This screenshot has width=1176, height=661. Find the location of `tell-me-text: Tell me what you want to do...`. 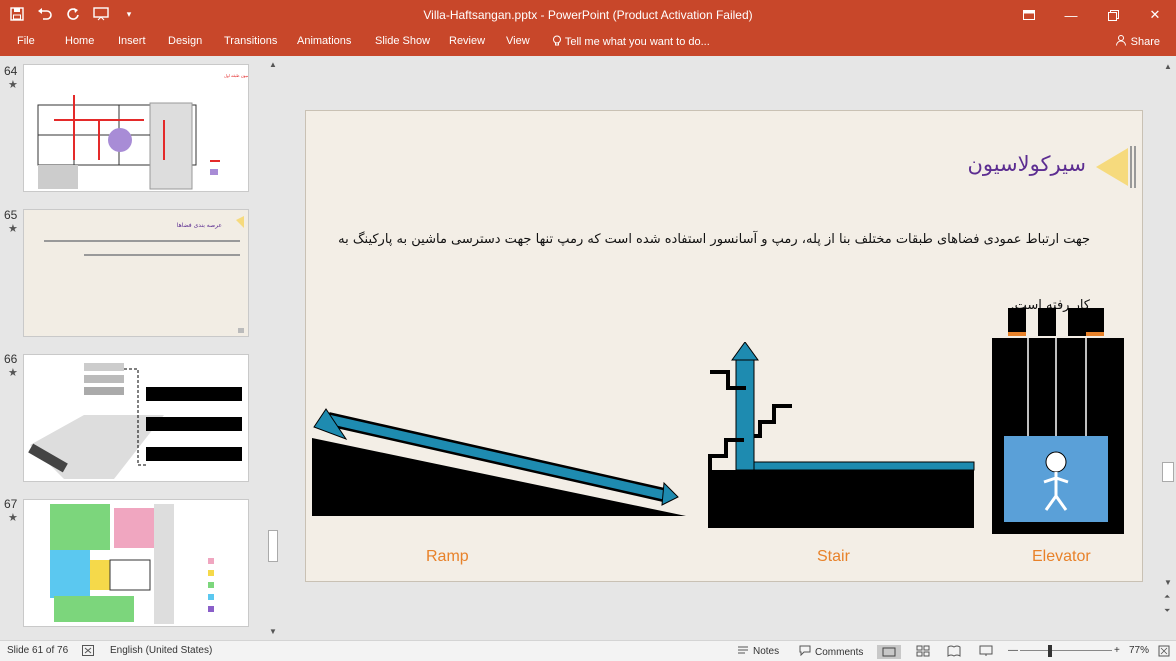

tell-me-text: Tell me what you want to do... is located at coordinates (637, 42).